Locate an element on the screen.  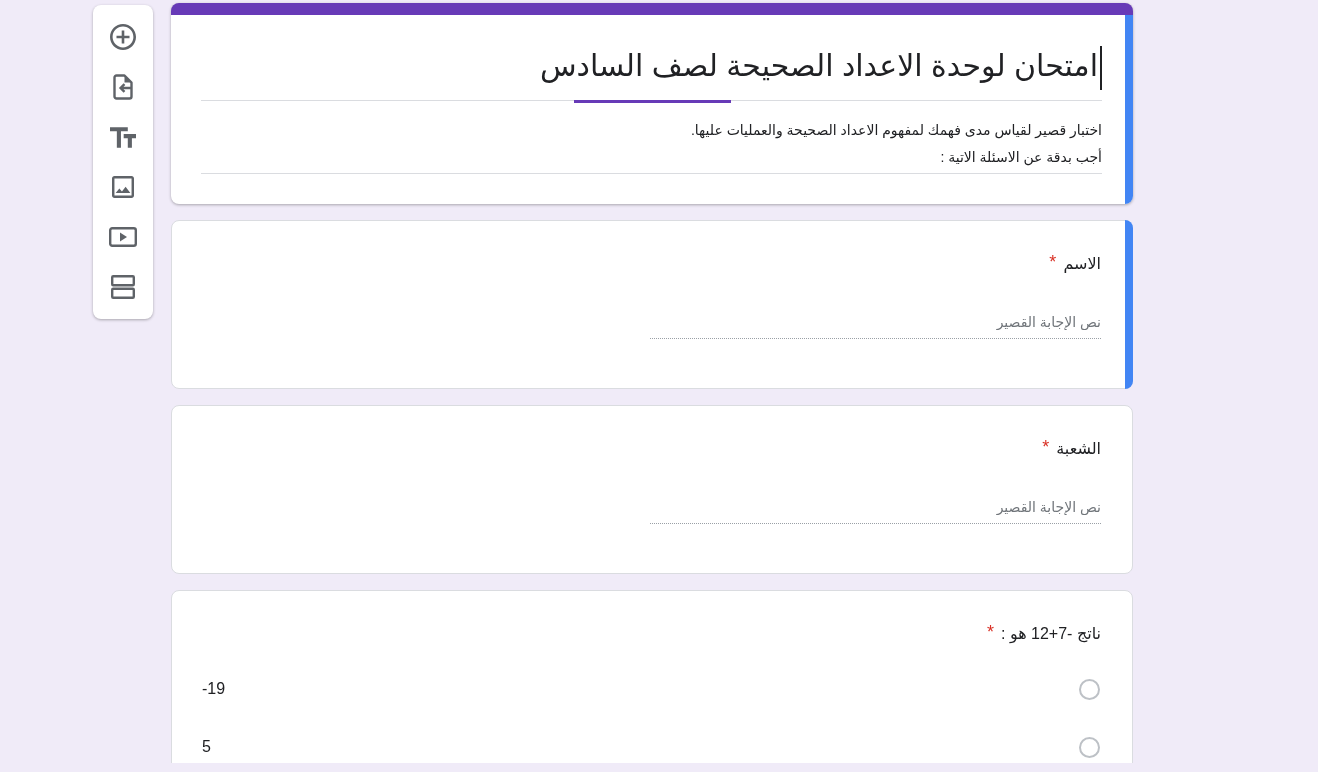
question-title: الشعبة is located at coordinates (1078, 449).